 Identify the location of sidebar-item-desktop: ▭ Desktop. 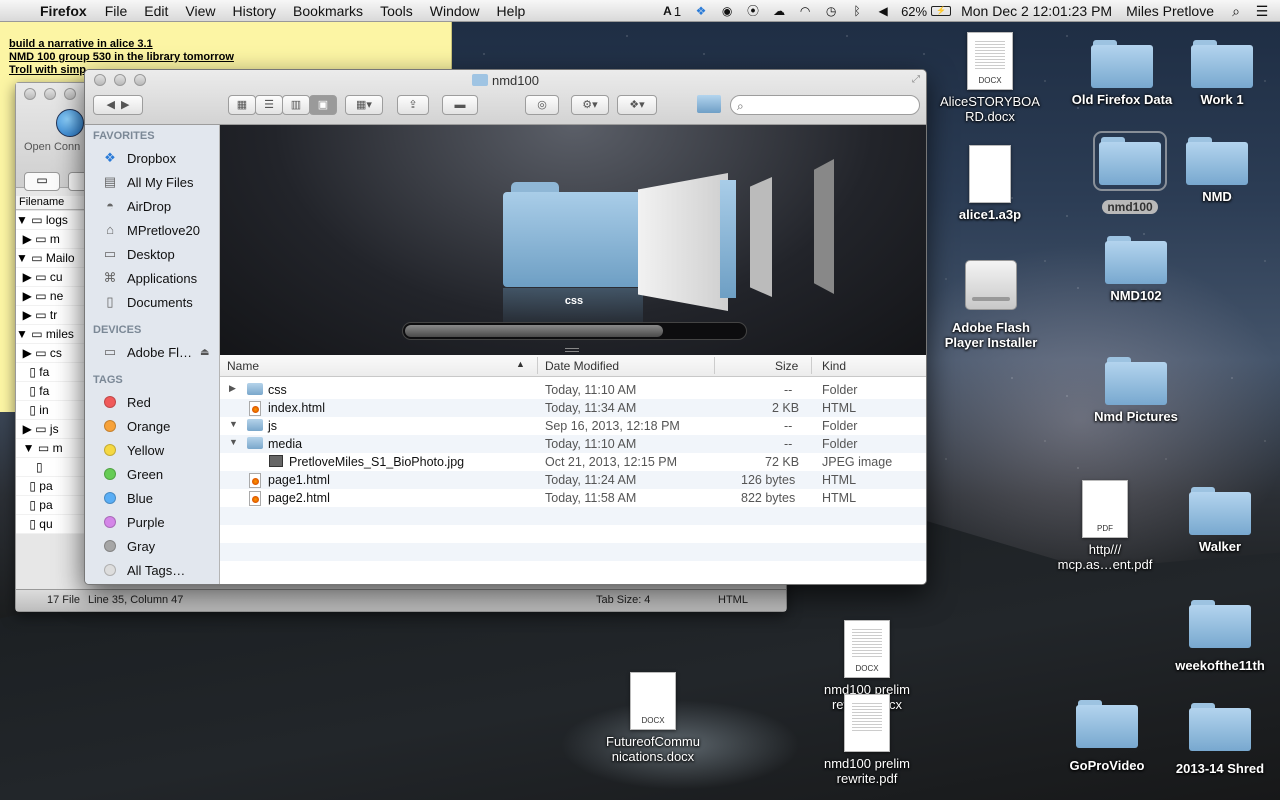
(152, 254).